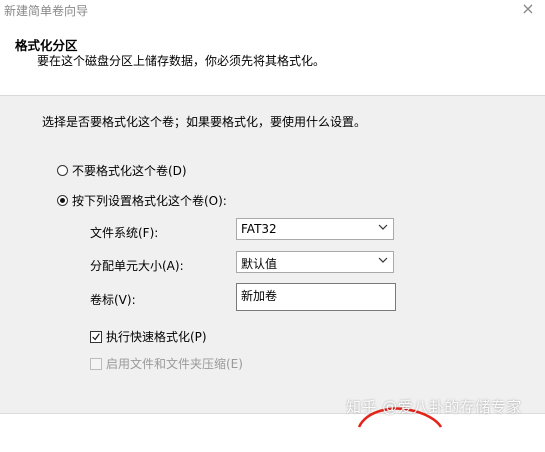  What do you see at coordinates (174, 364) in the screenshot?
I see `checkbox-label: 启用文件和文件夹压缩(E)` at bounding box center [174, 364].